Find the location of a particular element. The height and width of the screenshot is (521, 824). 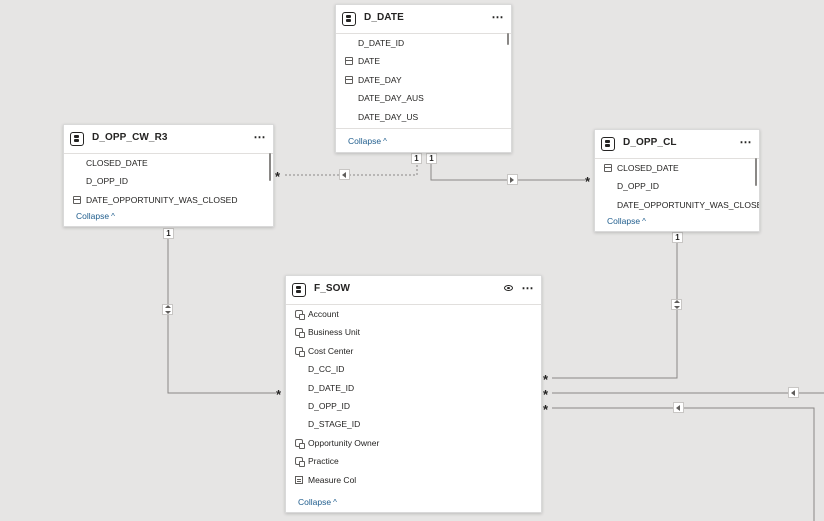

field-name: Account is located at coordinates (323, 314).